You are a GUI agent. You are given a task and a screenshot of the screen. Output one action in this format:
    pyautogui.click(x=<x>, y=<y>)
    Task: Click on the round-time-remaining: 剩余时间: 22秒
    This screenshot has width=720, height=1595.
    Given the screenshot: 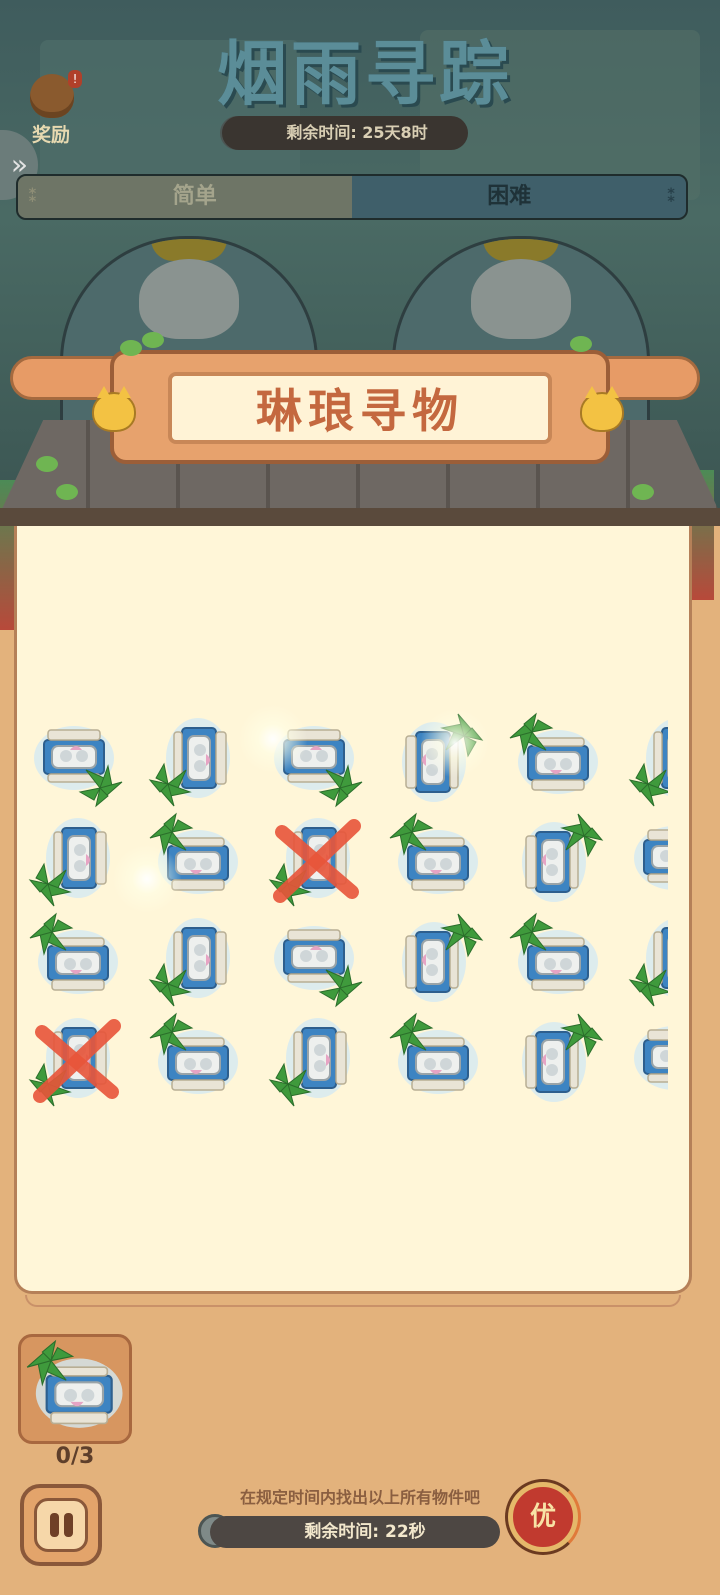 What is the action you would take?
    pyautogui.click(x=355, y=1532)
    